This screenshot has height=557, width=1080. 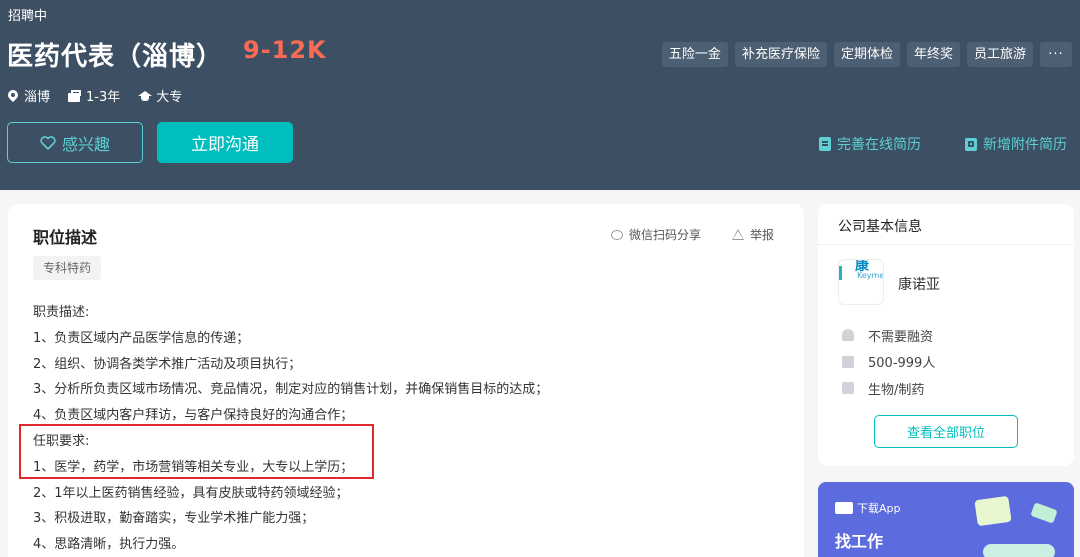 I want to click on logo-text: Keyme, so click(x=870, y=275).